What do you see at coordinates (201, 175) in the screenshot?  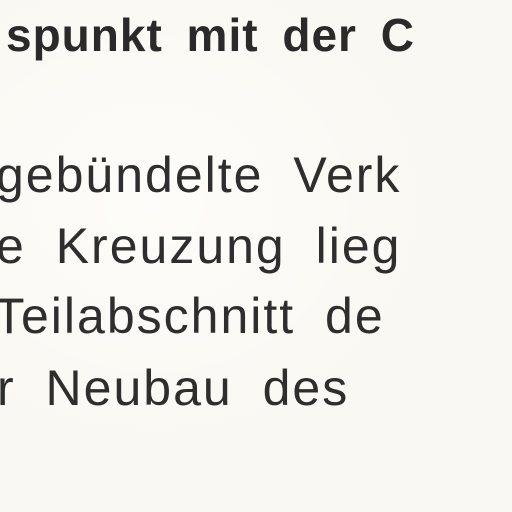 I see `paragraph-line-1: gebündelte Verk` at bounding box center [201, 175].